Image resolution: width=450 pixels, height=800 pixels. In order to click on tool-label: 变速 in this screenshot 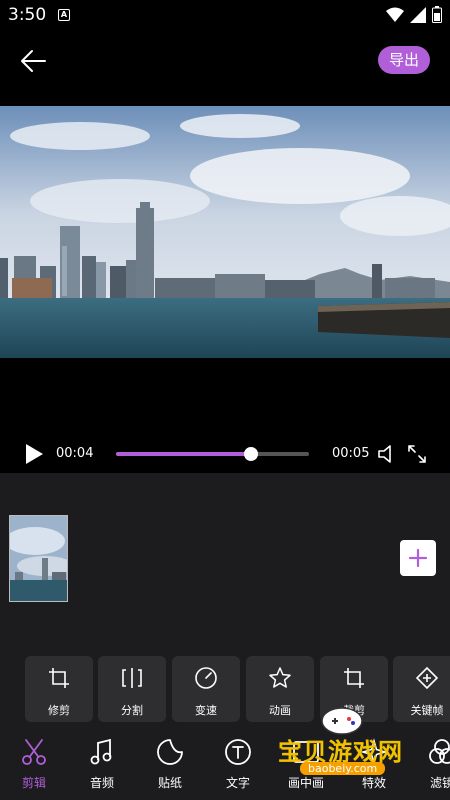, I will do `click(206, 710)`.